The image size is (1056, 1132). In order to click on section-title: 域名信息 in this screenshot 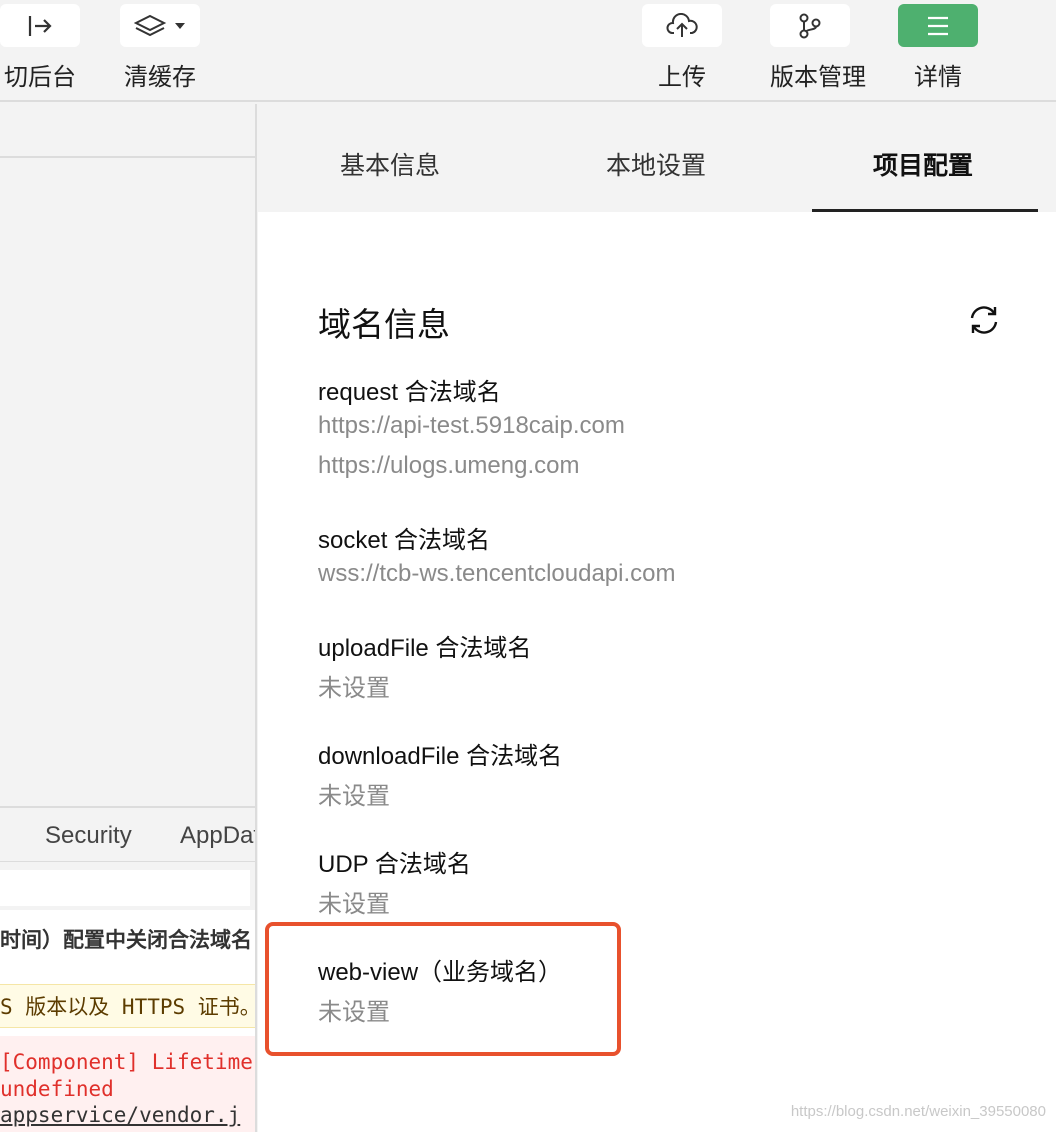, I will do `click(384, 324)`.